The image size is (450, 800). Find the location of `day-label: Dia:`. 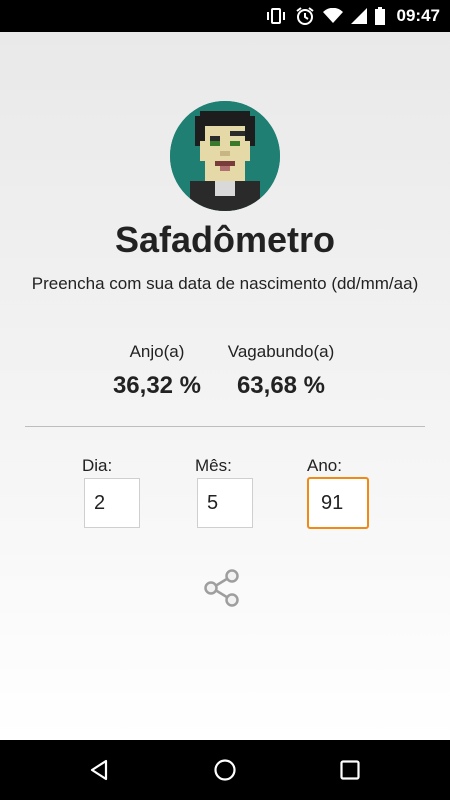

day-label: Dia: is located at coordinates (97, 465).